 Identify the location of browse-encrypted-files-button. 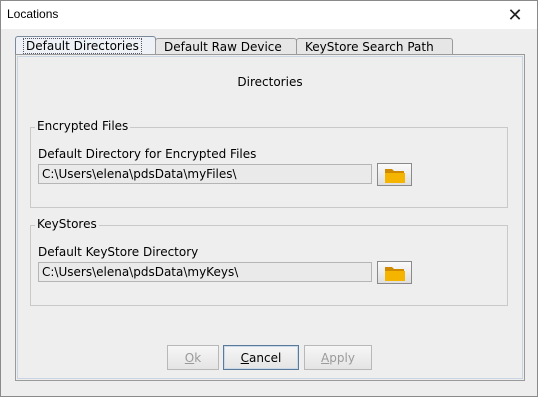
(394, 174).